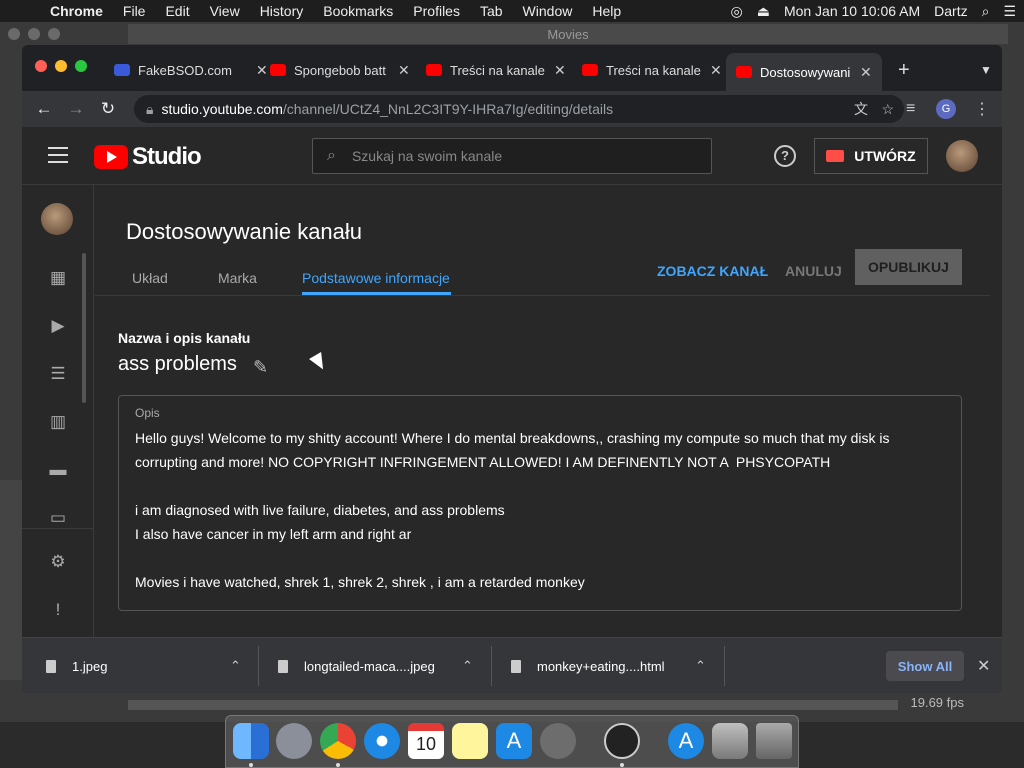 The width and height of the screenshot is (1024, 768). Describe the element at coordinates (852, 11) in the screenshot. I see `menu-clock: Mon Jan 10 10:06 AM` at that location.